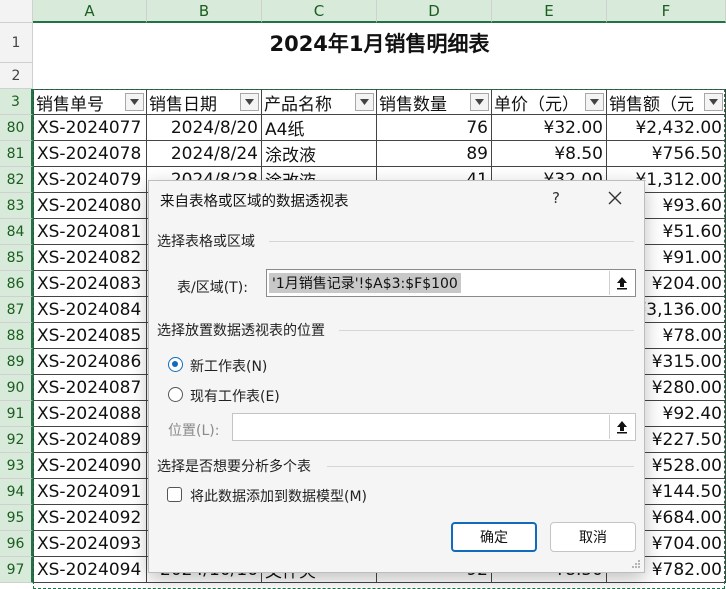 The height and width of the screenshot is (589, 726). Describe the element at coordinates (319, 154) in the screenshot. I see `table-cell: 涂改液` at that location.